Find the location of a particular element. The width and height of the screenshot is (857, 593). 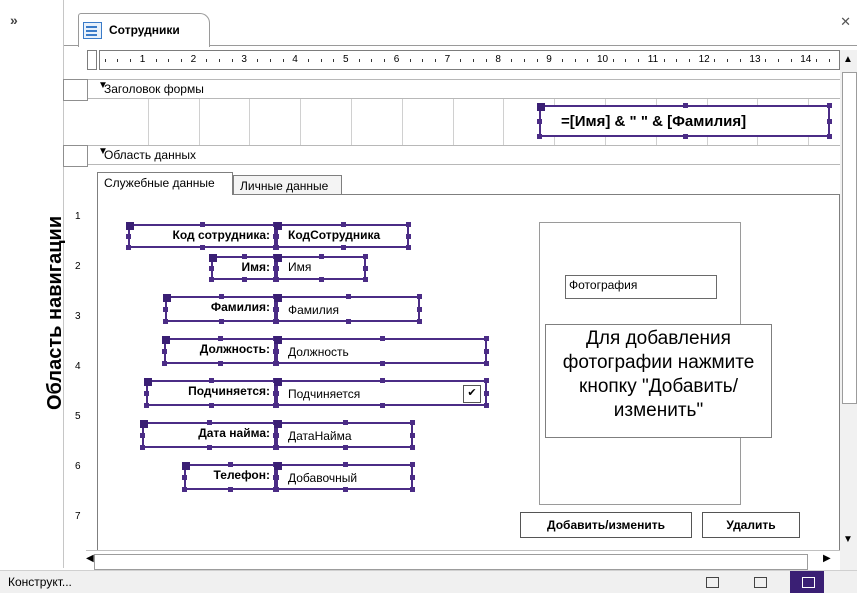

detail-section-bar: ▼ Область данных is located at coordinates (451, 156).